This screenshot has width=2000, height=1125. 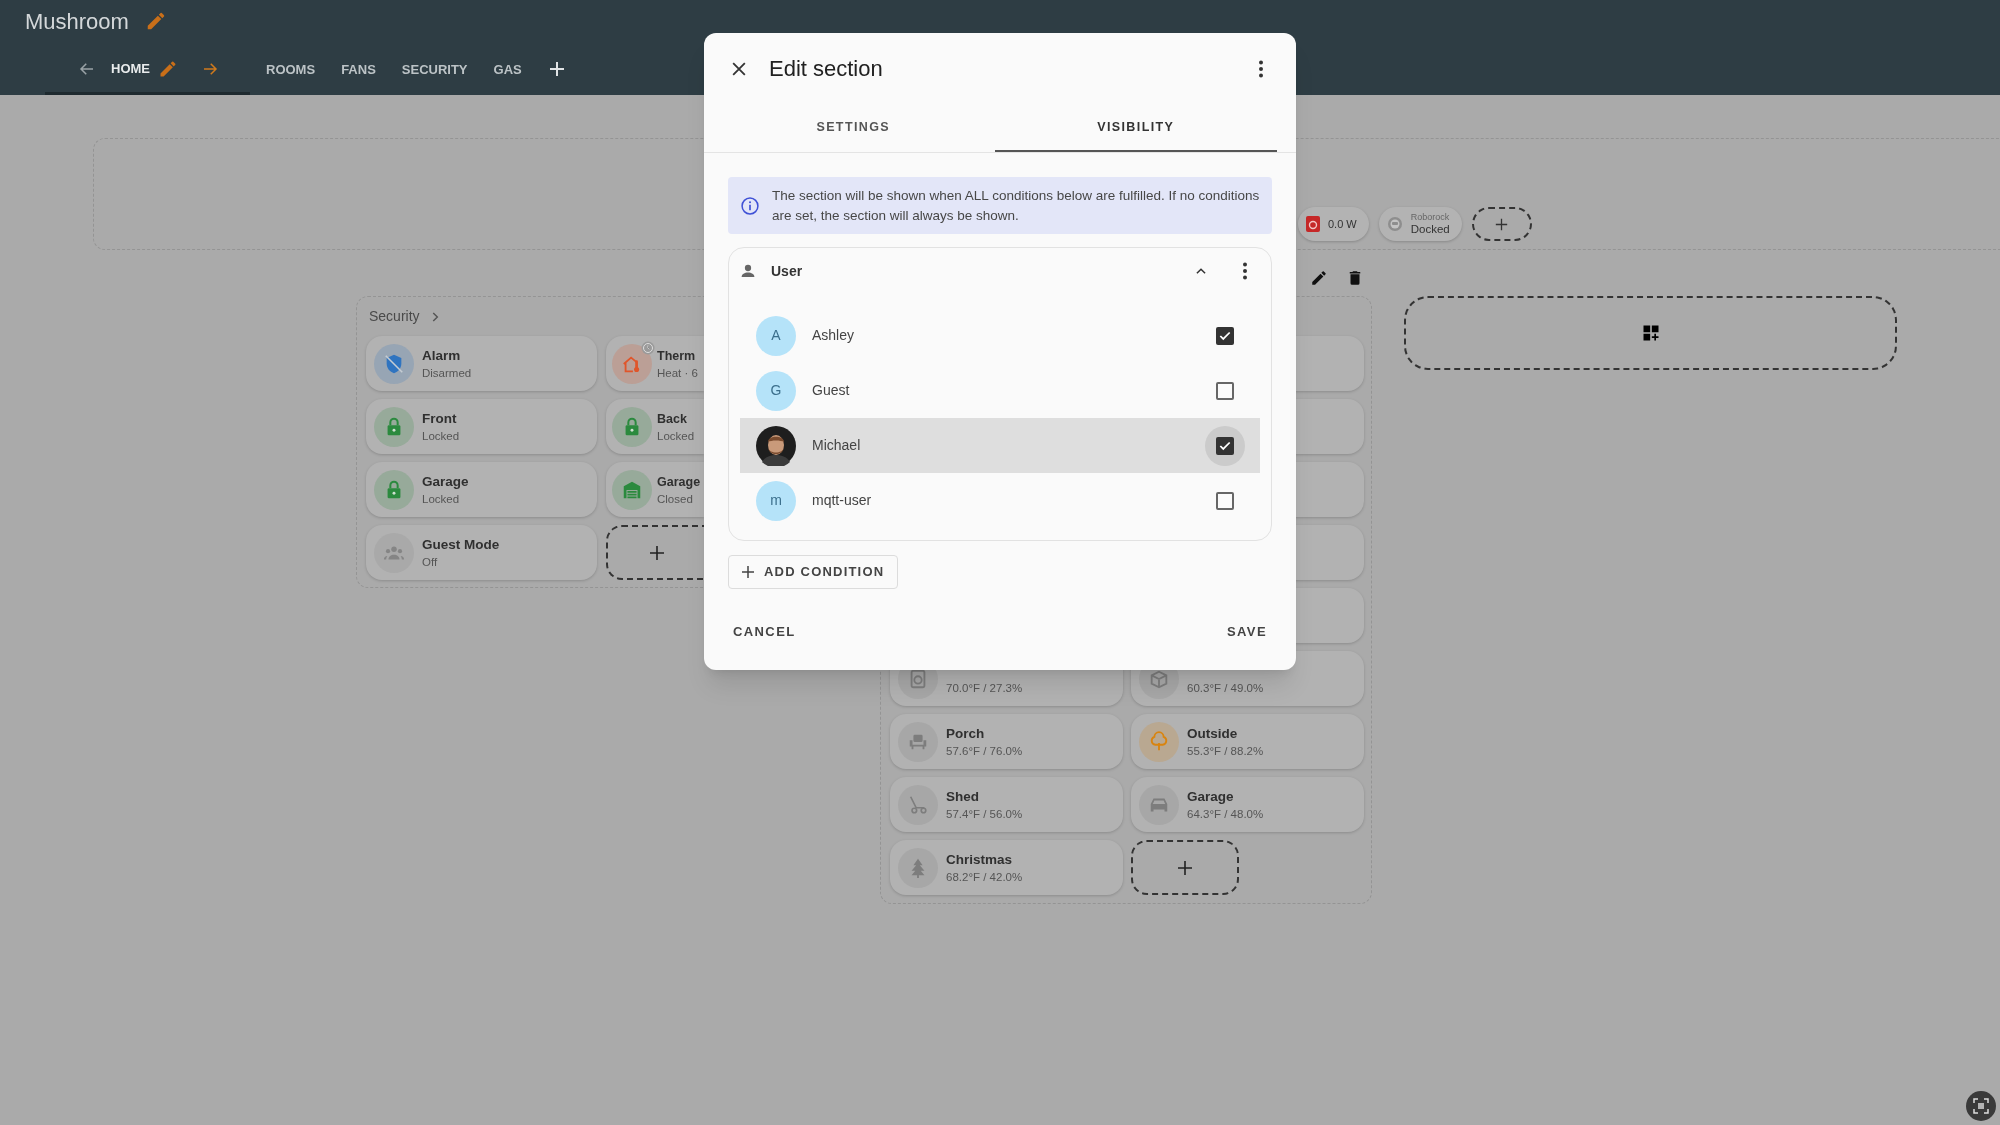 What do you see at coordinates (394, 316) in the screenshot?
I see `section-title: Security` at bounding box center [394, 316].